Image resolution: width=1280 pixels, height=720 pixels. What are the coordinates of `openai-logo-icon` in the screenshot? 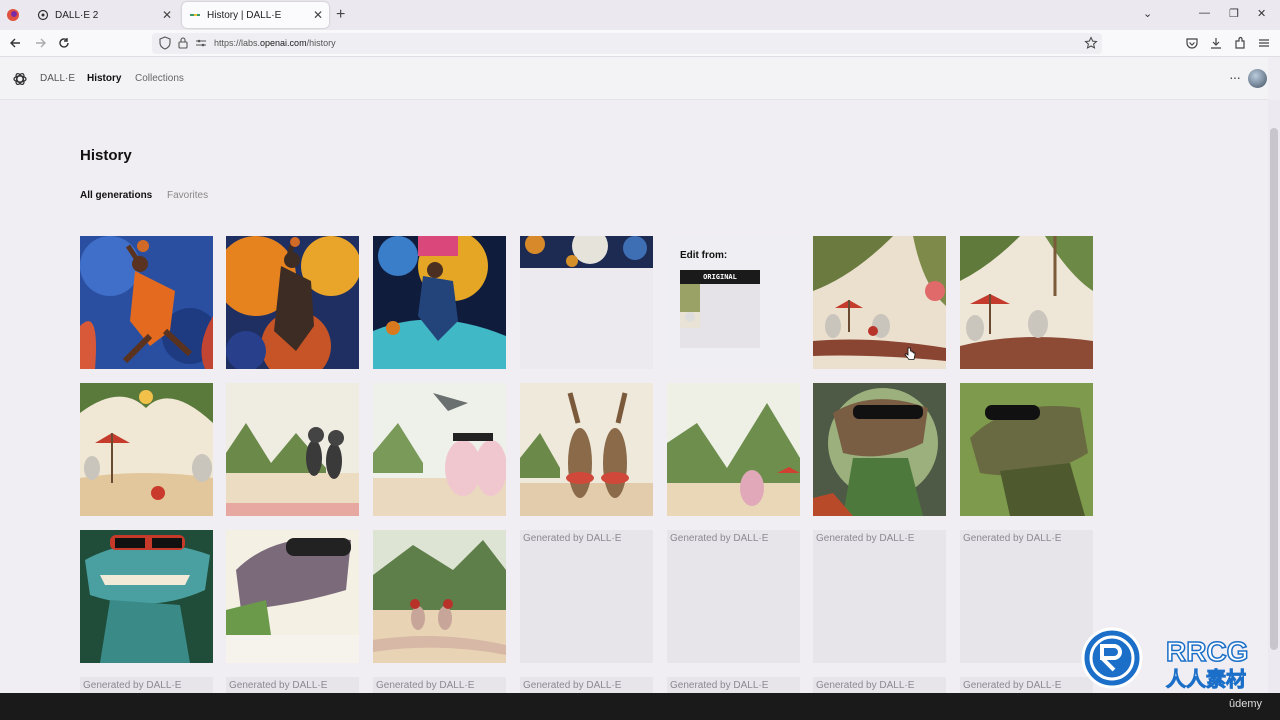 It's located at (20, 79).